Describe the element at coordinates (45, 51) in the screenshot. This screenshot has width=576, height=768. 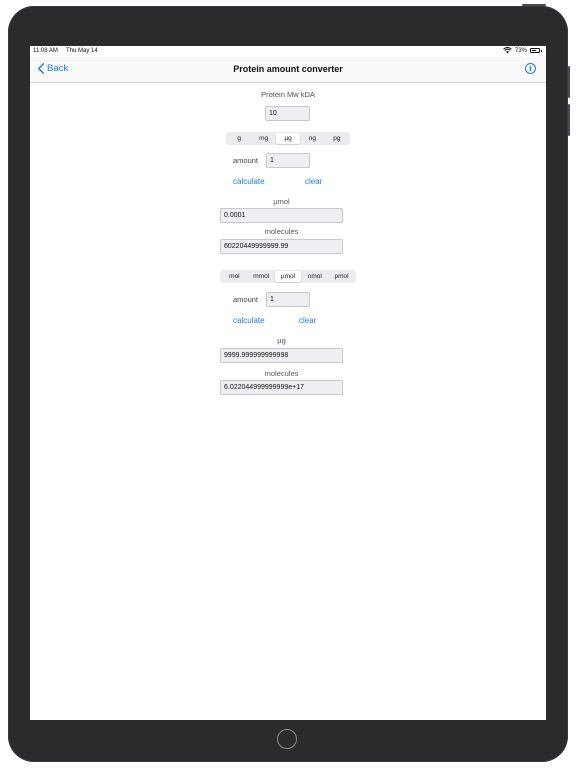
I see `status-time: 11:08 AM` at that location.